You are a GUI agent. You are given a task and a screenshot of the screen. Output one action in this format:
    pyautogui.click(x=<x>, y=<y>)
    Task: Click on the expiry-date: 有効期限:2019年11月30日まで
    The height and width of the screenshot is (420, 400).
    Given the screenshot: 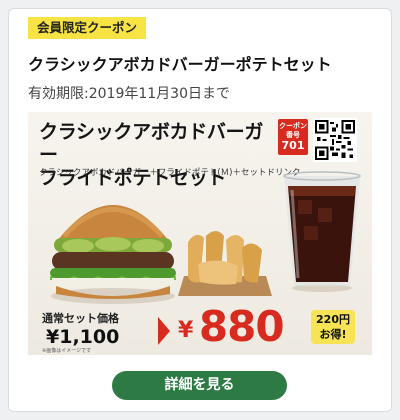 What is the action you would take?
    pyautogui.click(x=129, y=94)
    